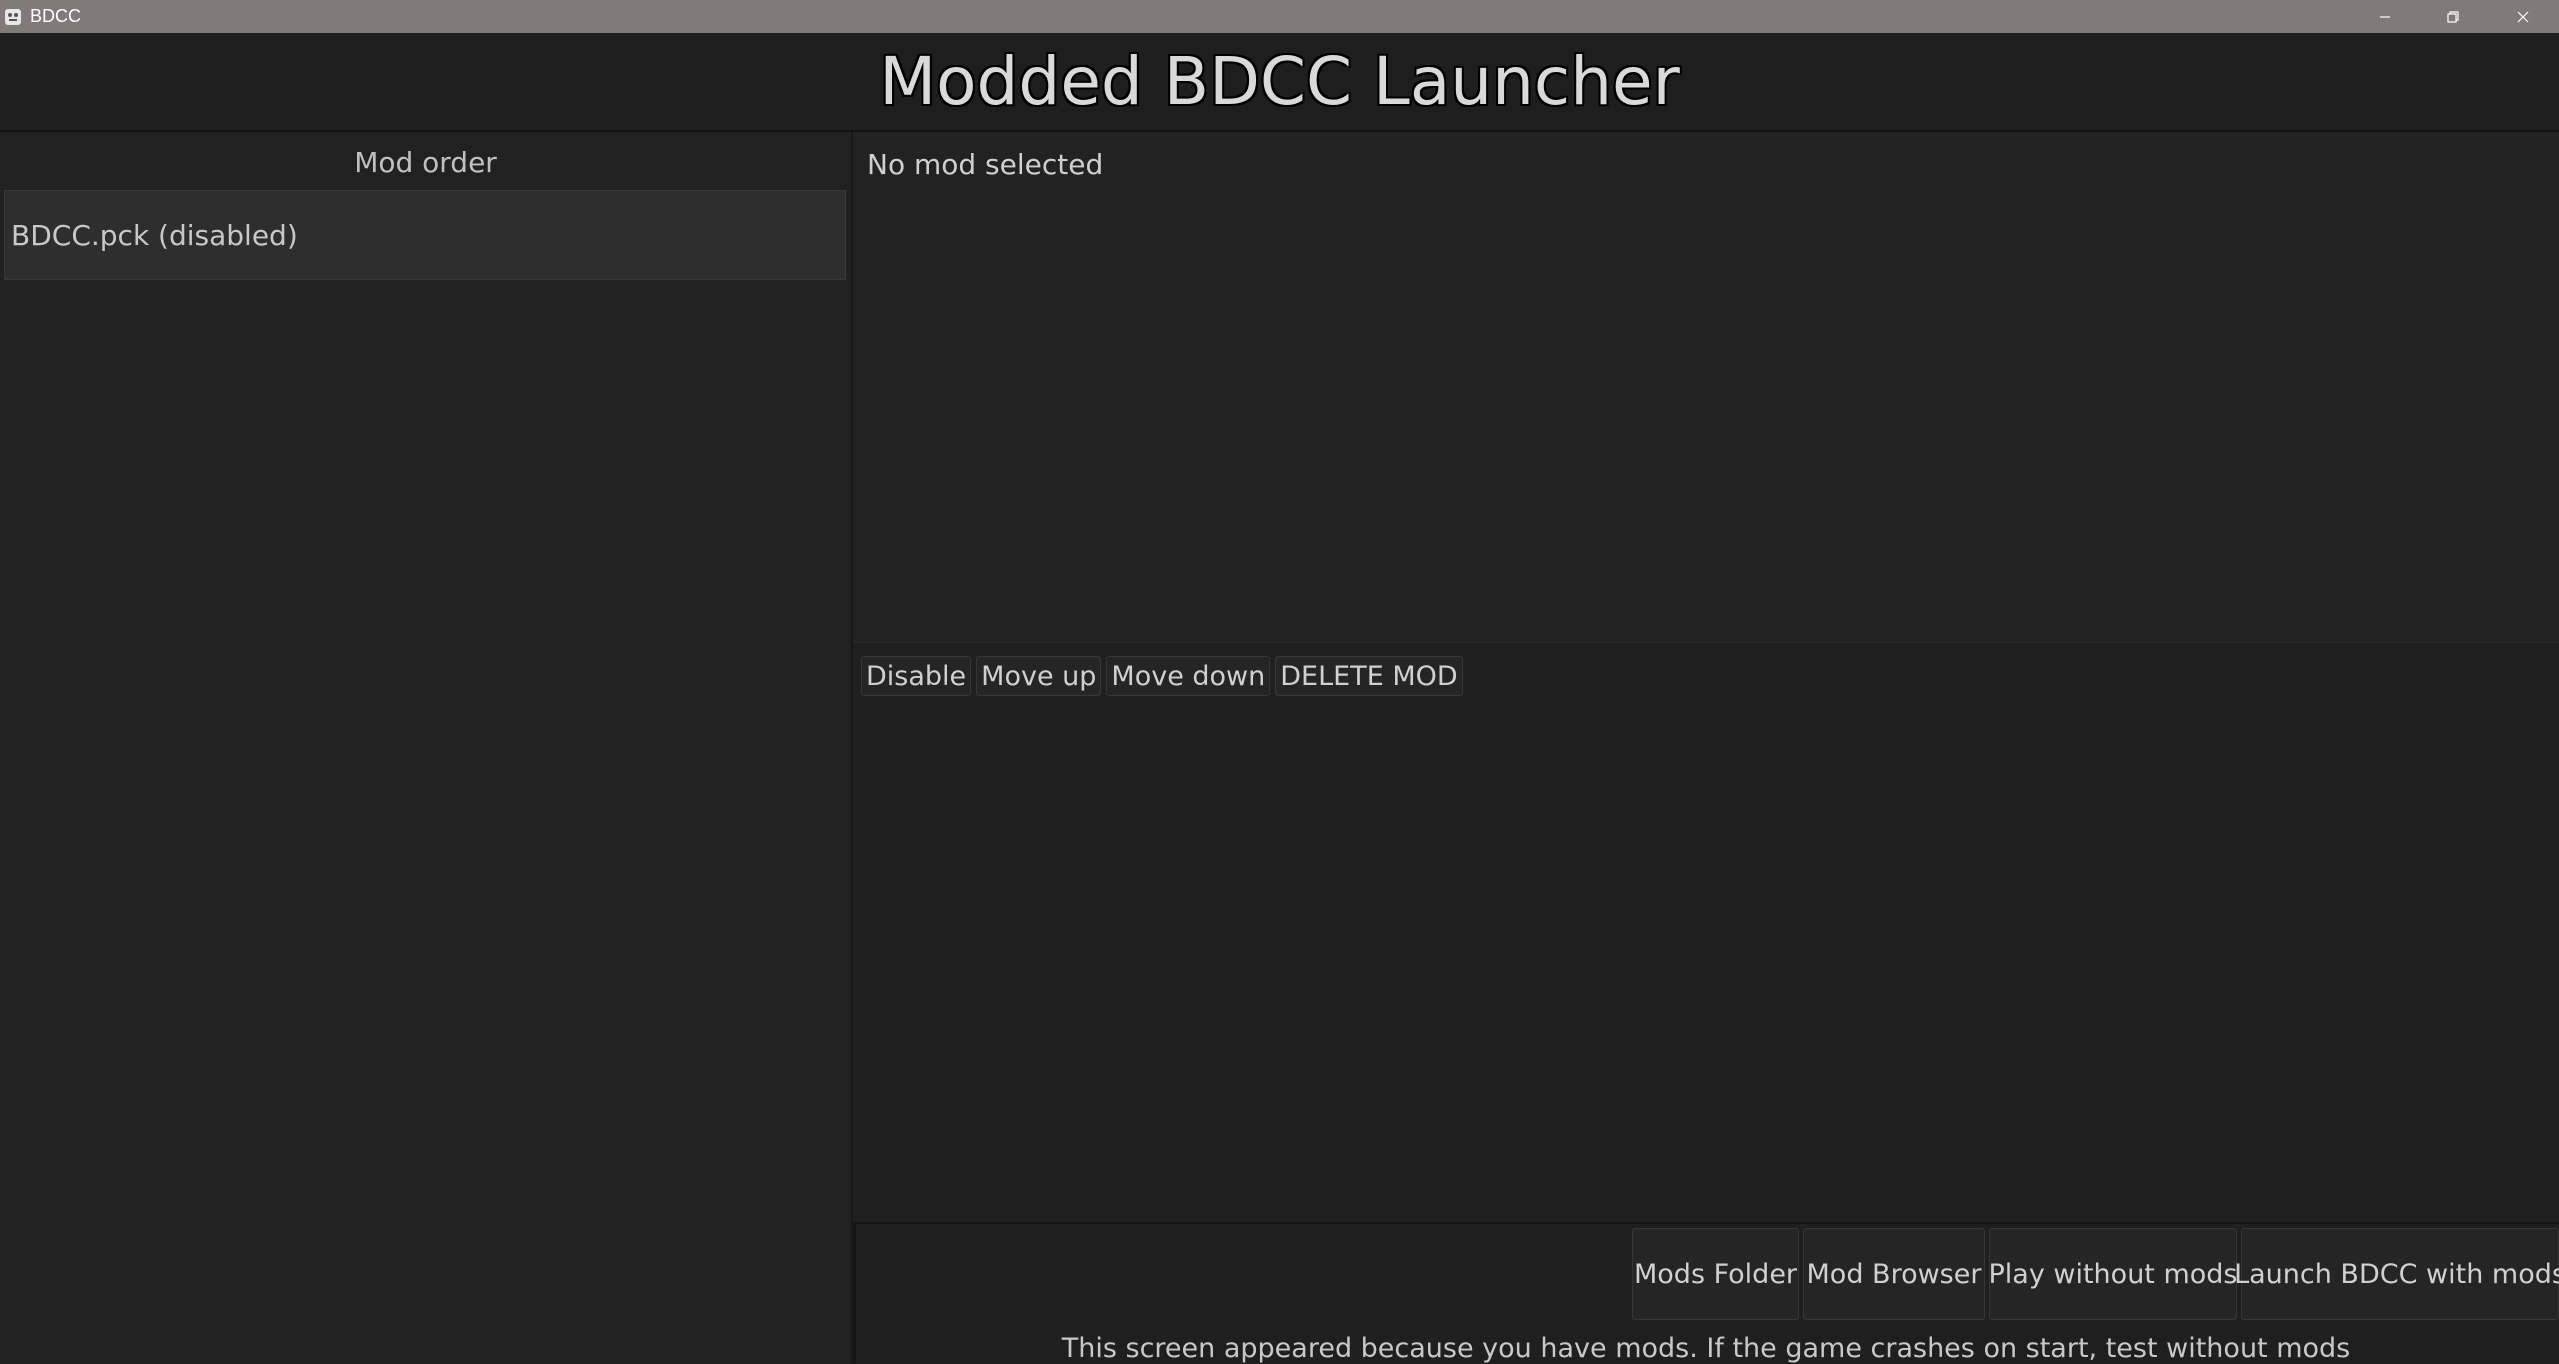  I want to click on close-button, so click(2523, 16).